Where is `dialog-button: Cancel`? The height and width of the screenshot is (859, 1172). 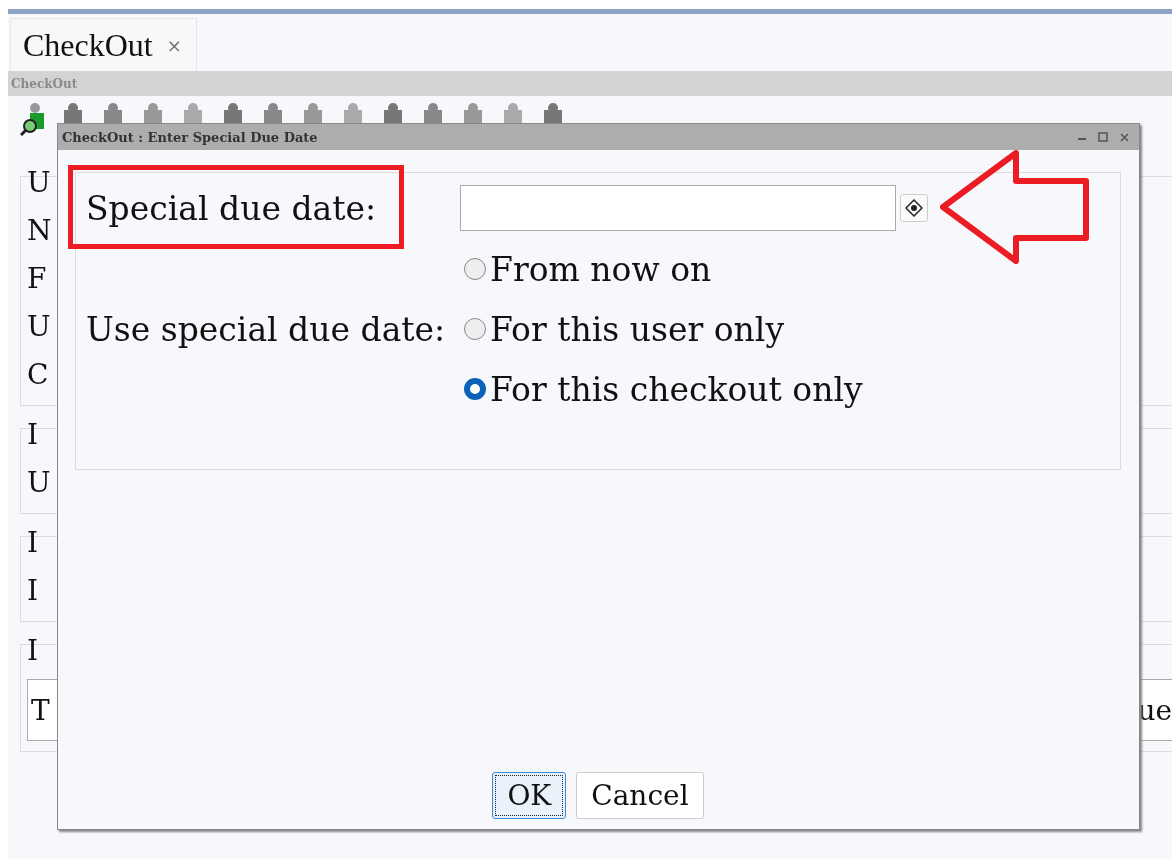 dialog-button: Cancel is located at coordinates (640, 795).